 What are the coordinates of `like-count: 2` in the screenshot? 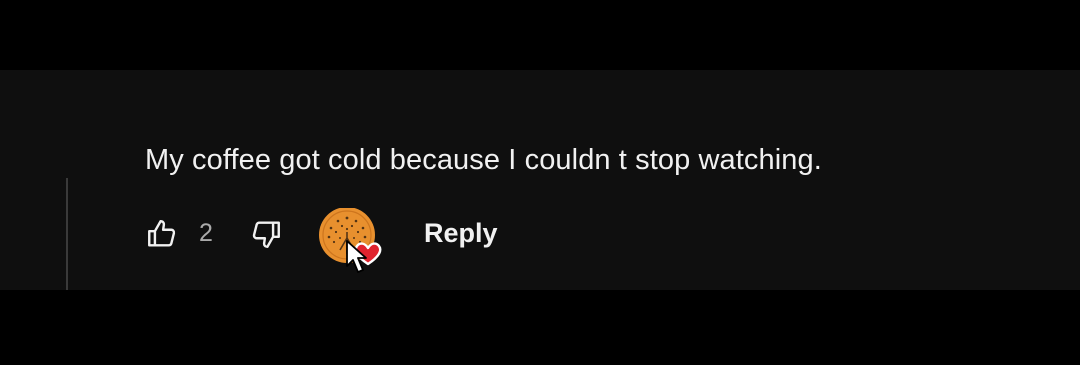 It's located at (206, 233).